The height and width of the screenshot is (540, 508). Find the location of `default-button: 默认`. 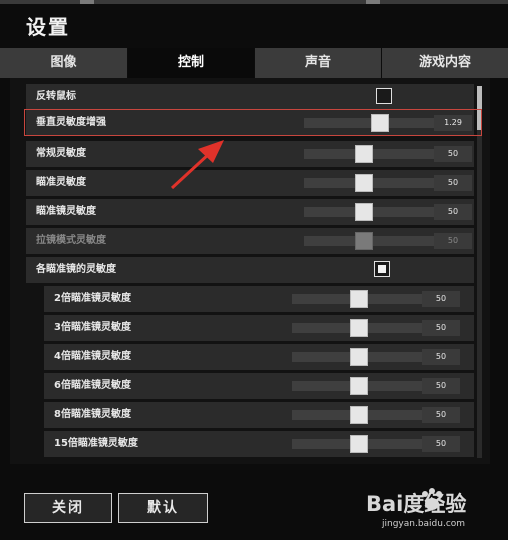

default-button: 默认 is located at coordinates (163, 508).